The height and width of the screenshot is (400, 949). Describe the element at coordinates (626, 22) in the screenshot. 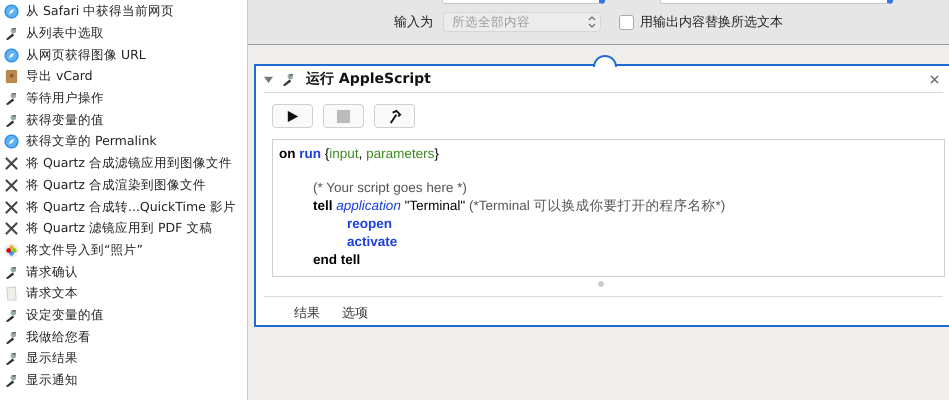

I see `checkbox` at that location.